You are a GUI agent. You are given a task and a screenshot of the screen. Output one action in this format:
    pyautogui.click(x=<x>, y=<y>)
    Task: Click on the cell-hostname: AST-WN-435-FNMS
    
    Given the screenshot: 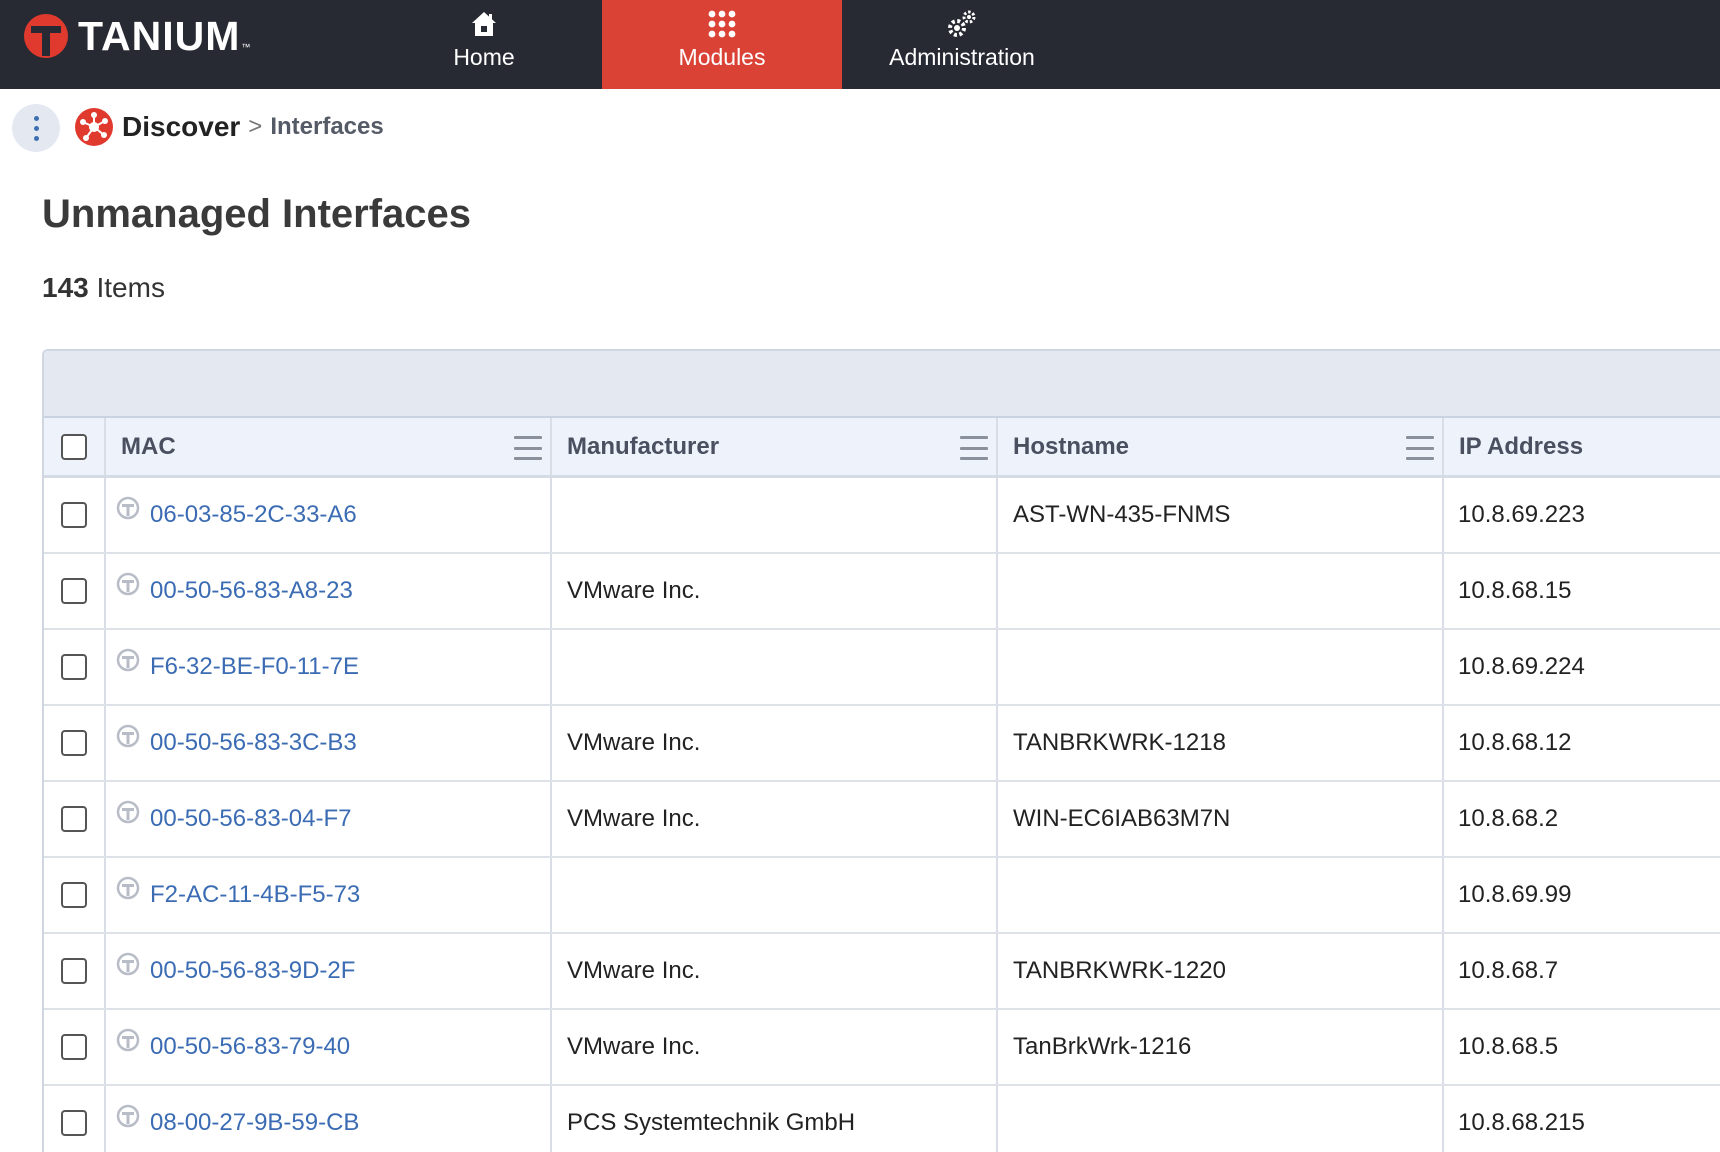 What is the action you would take?
    pyautogui.click(x=1221, y=515)
    